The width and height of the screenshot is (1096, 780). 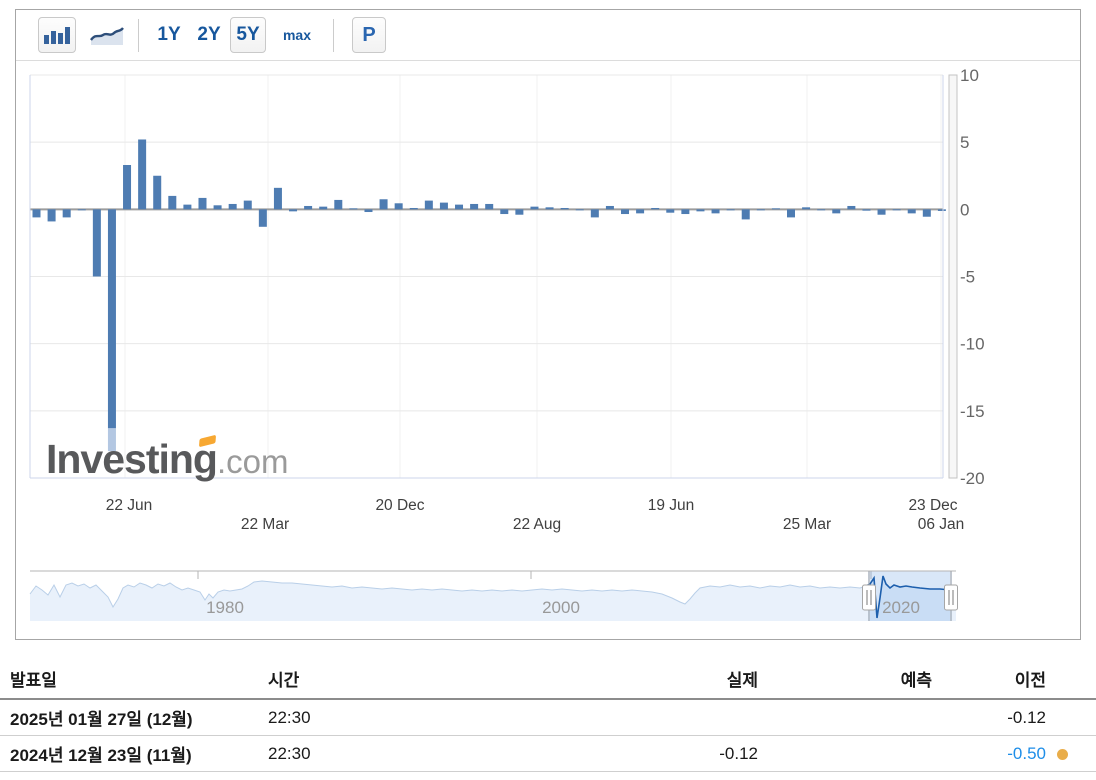 I want to click on previous-cell: -0.12, so click(x=1026, y=717).